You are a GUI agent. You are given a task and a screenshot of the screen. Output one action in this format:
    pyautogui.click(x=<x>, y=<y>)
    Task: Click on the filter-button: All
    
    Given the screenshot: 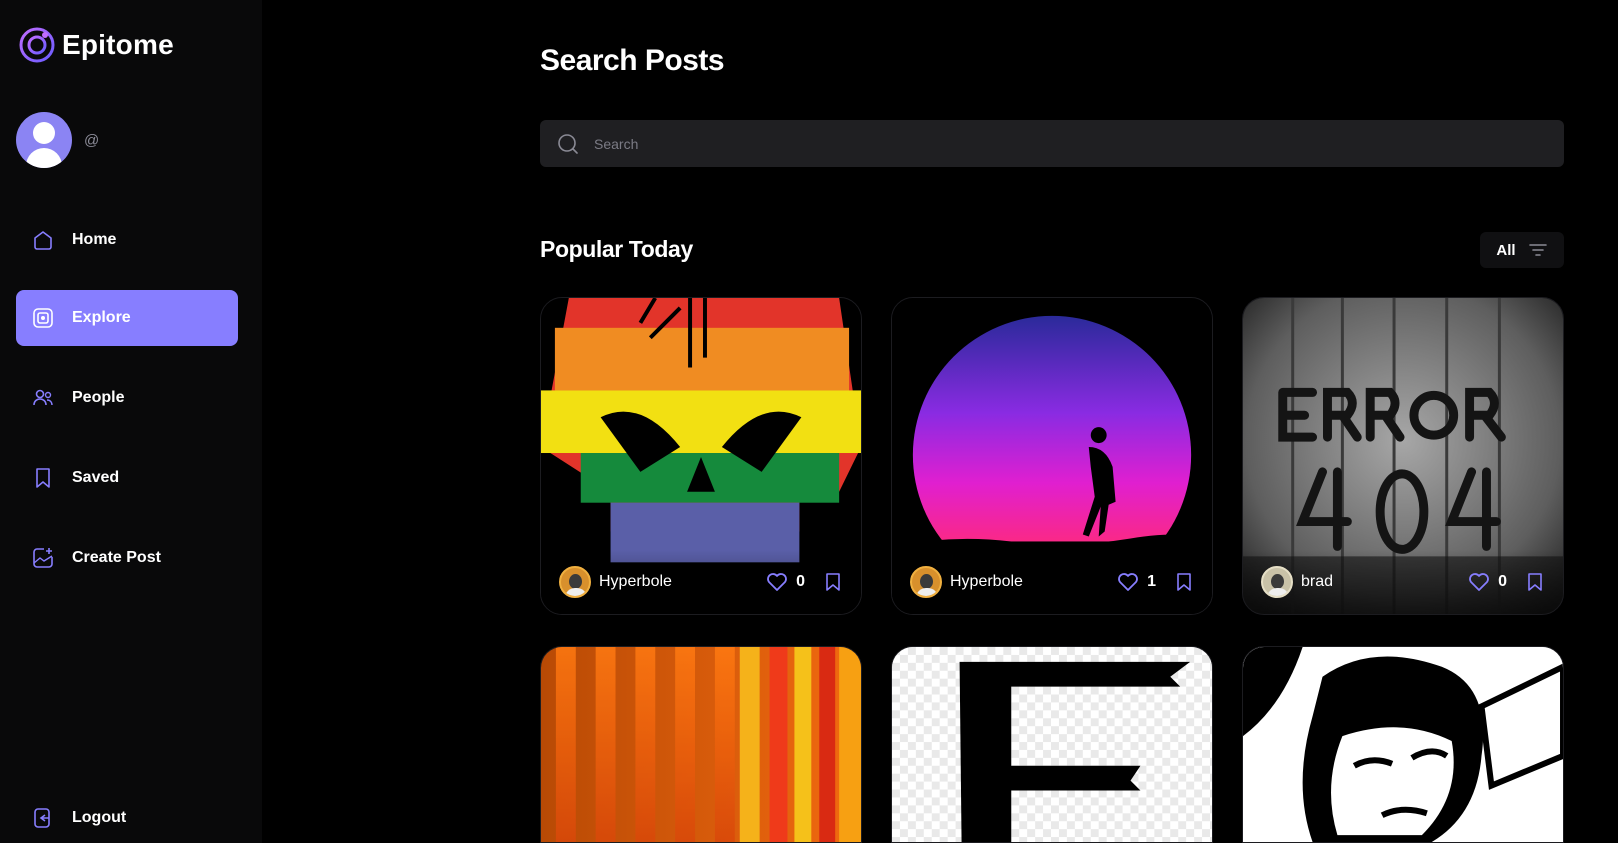 What is the action you would take?
    pyautogui.click(x=1522, y=250)
    